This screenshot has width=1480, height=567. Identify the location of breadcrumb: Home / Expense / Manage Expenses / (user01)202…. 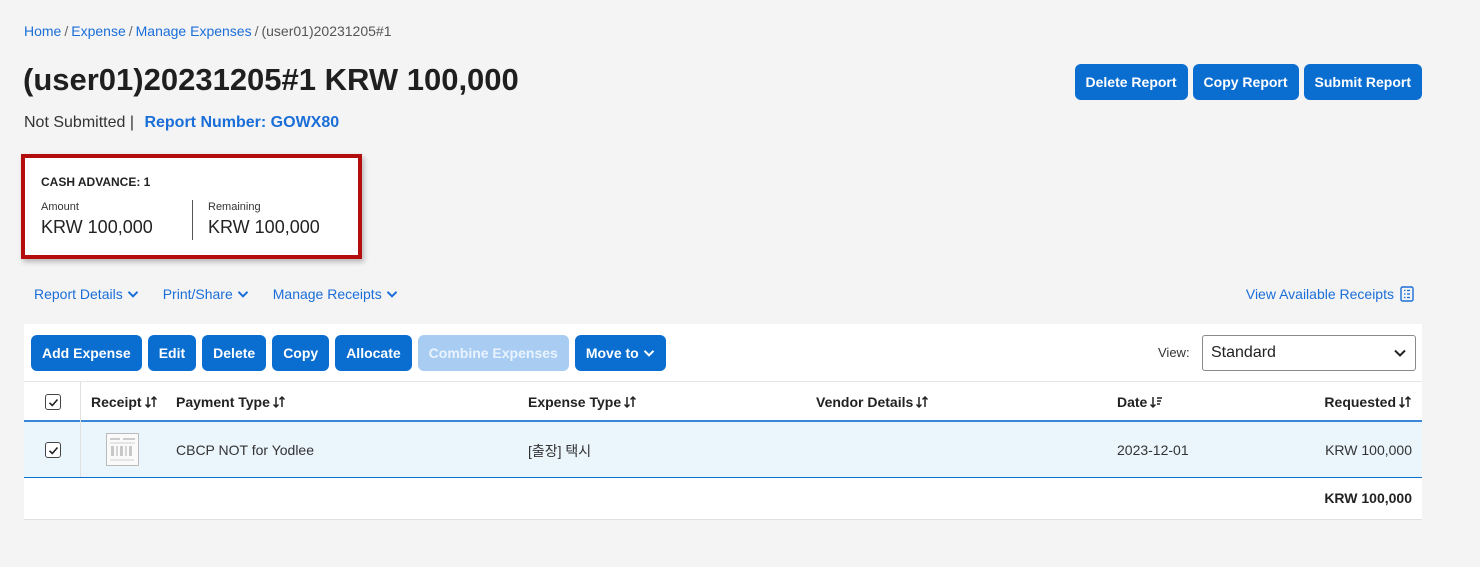
(207, 31).